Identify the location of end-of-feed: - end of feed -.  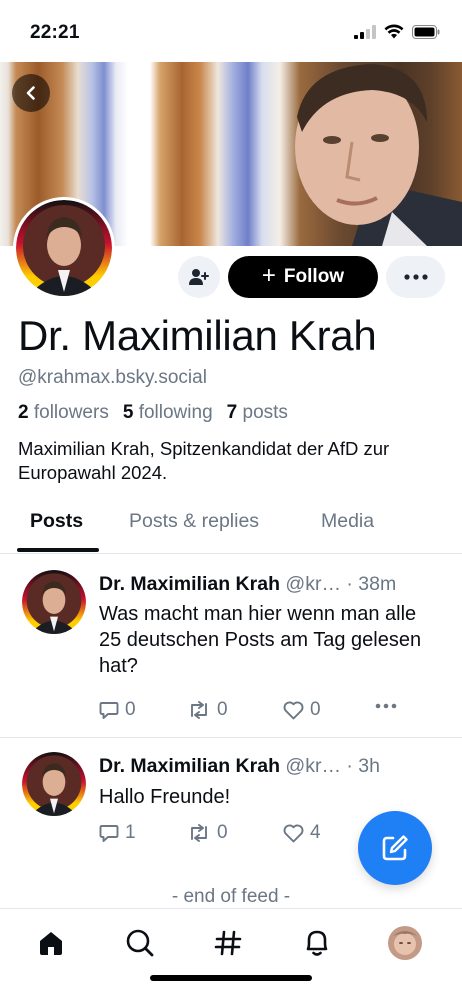
(231, 896).